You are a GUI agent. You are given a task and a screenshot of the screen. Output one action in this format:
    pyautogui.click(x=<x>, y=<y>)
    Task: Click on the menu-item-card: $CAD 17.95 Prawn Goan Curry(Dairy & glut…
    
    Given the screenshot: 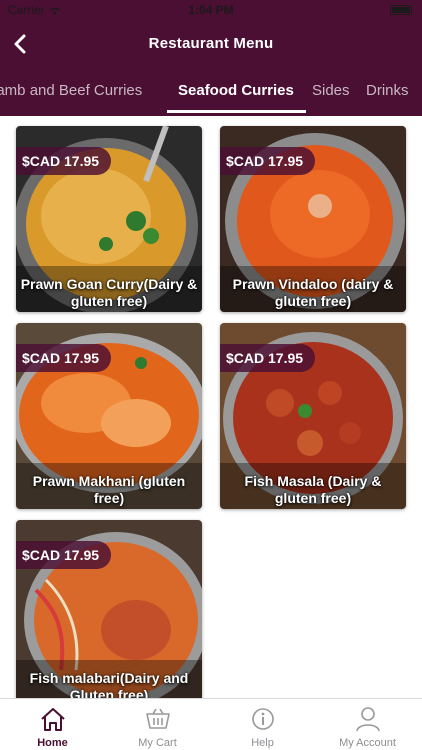 What is the action you would take?
    pyautogui.click(x=109, y=219)
    